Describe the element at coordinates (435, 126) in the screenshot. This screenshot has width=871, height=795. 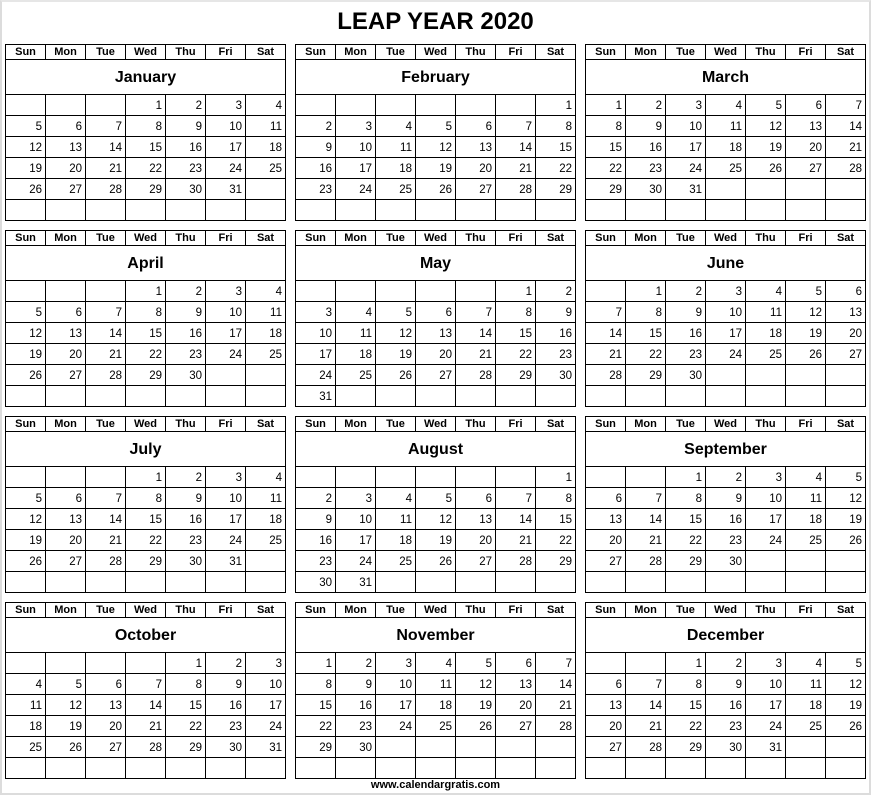
I see `week-row: 2345678` at that location.